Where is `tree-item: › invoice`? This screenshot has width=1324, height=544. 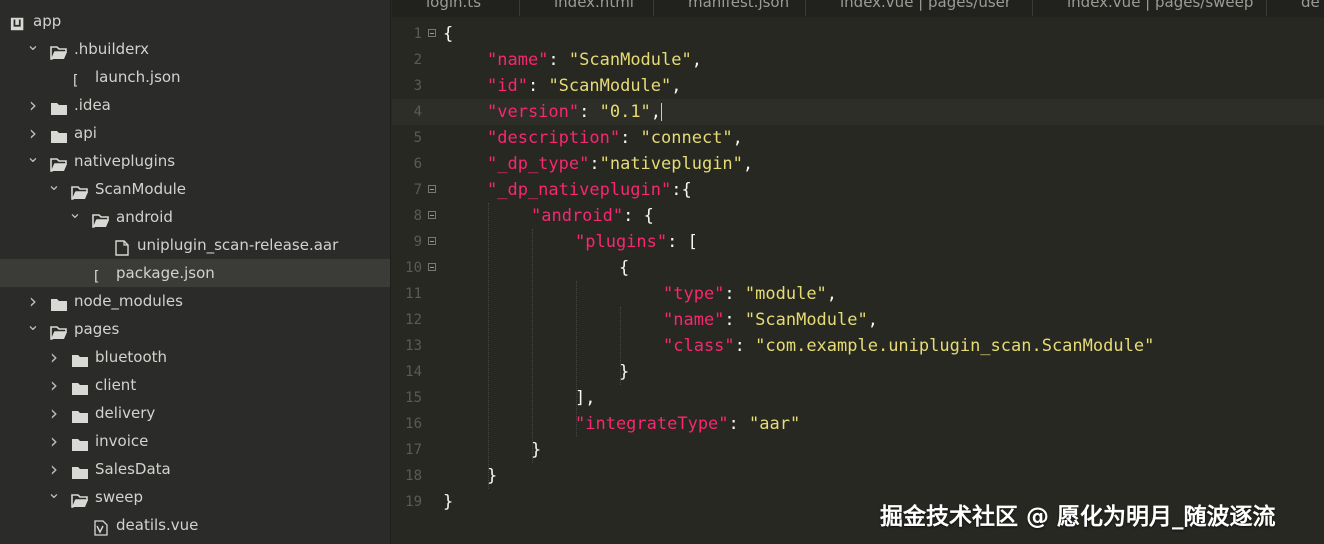 tree-item: › invoice is located at coordinates (195, 441).